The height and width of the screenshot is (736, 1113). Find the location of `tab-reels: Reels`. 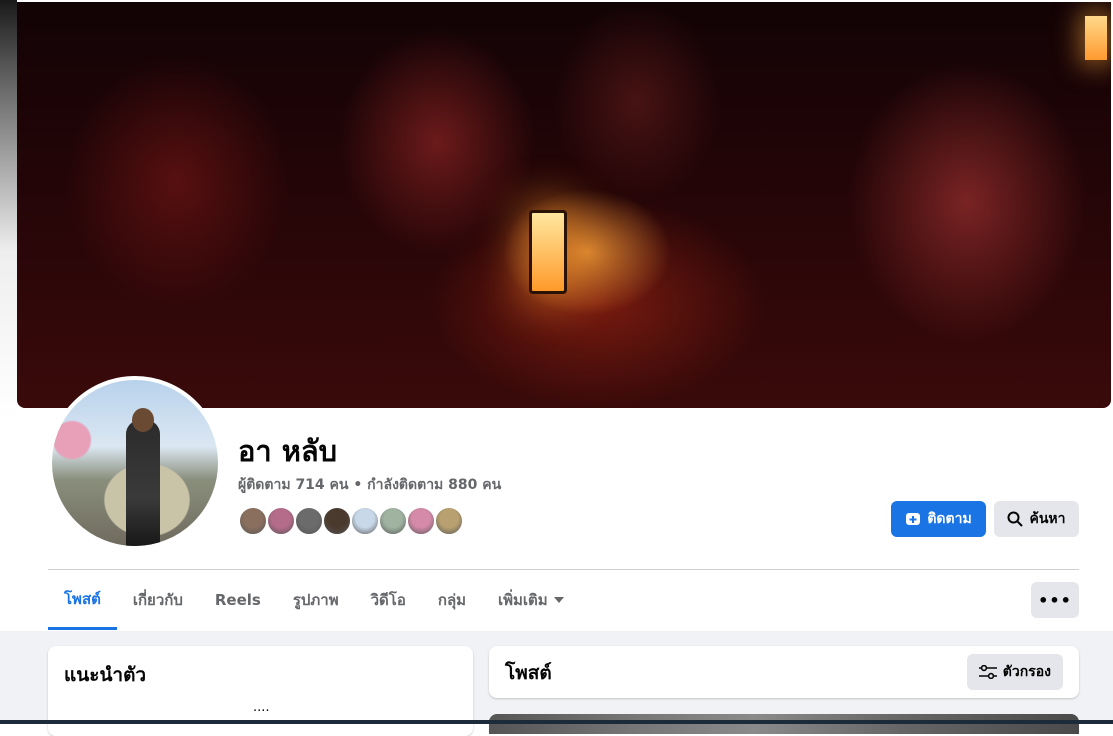

tab-reels: Reels is located at coordinates (238, 600).